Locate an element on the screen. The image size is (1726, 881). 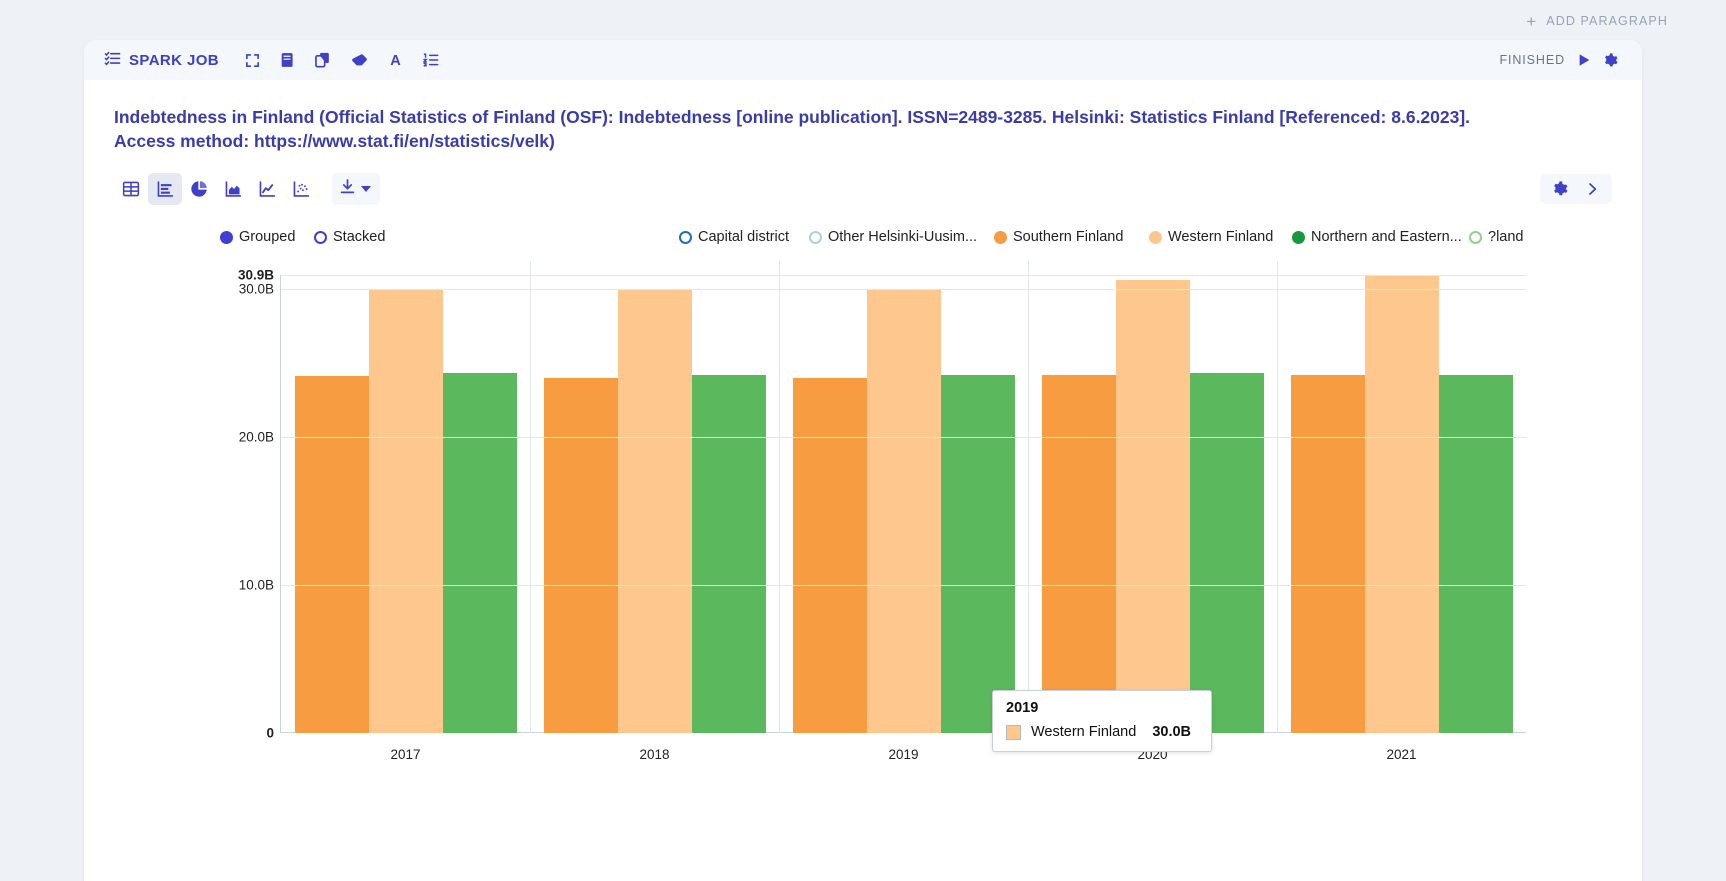
legend-label: Grouped is located at coordinates (267, 237).